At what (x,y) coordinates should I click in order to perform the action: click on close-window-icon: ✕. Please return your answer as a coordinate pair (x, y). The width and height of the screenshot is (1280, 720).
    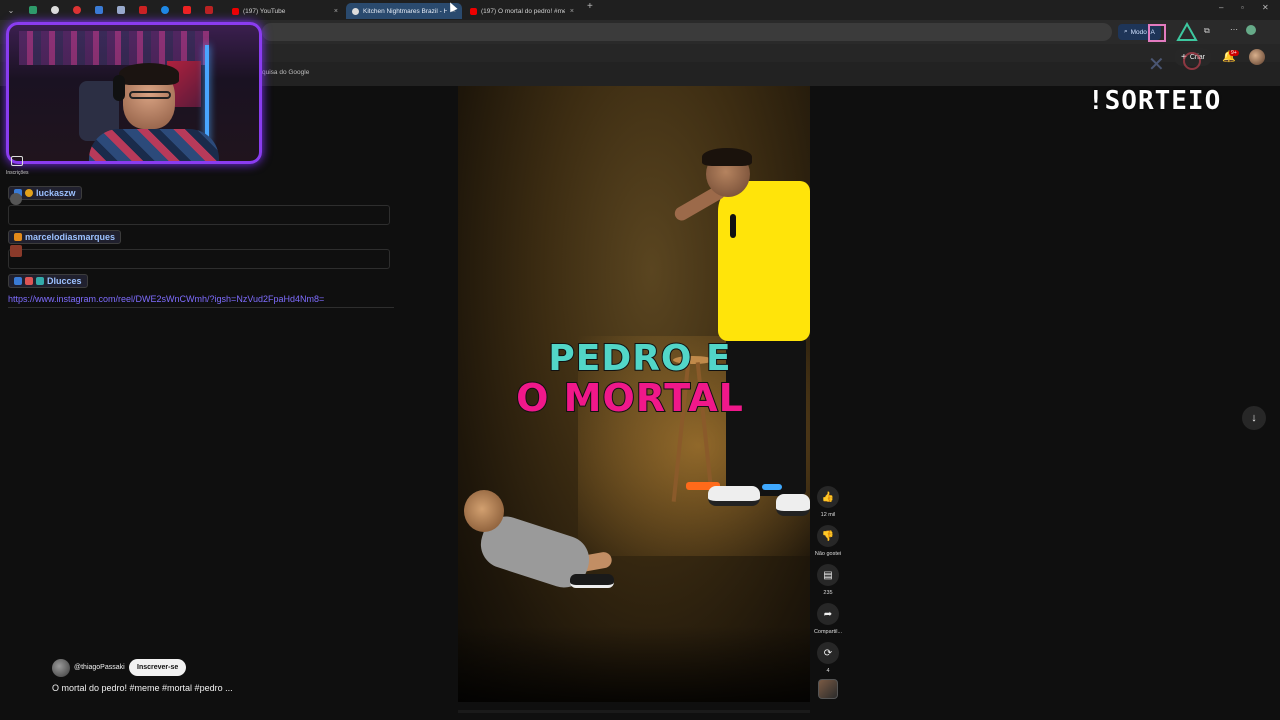
    Looking at the image, I should click on (1265, 7).